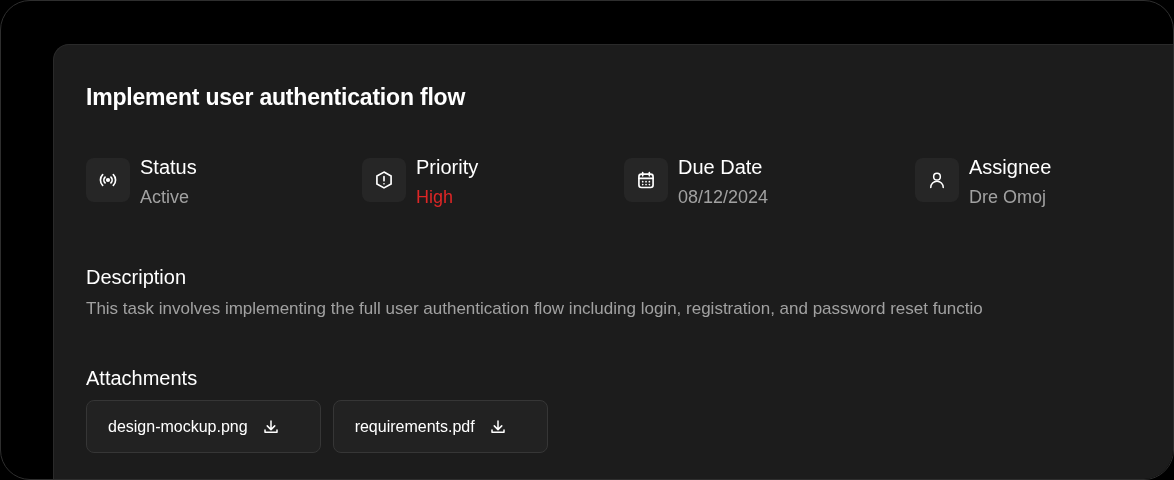  I want to click on field-value: 08/12/2024, so click(723, 197).